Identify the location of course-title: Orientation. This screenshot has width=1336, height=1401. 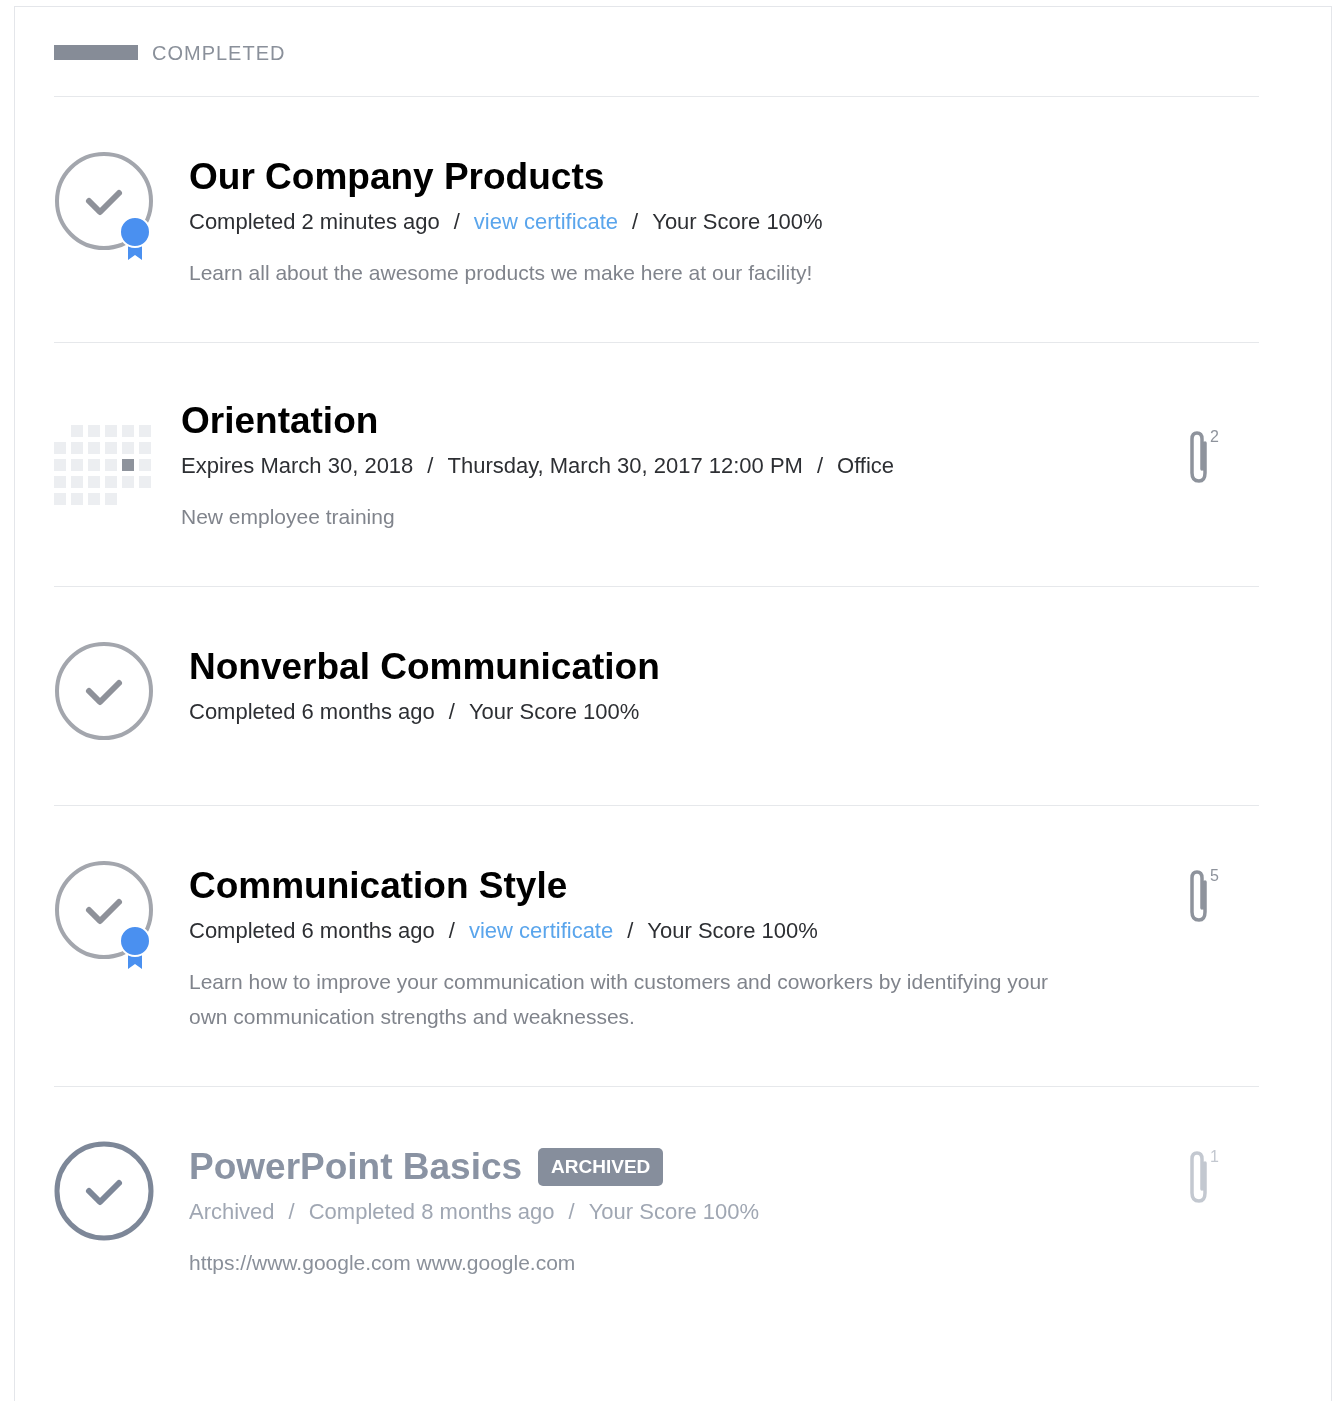
(280, 421).